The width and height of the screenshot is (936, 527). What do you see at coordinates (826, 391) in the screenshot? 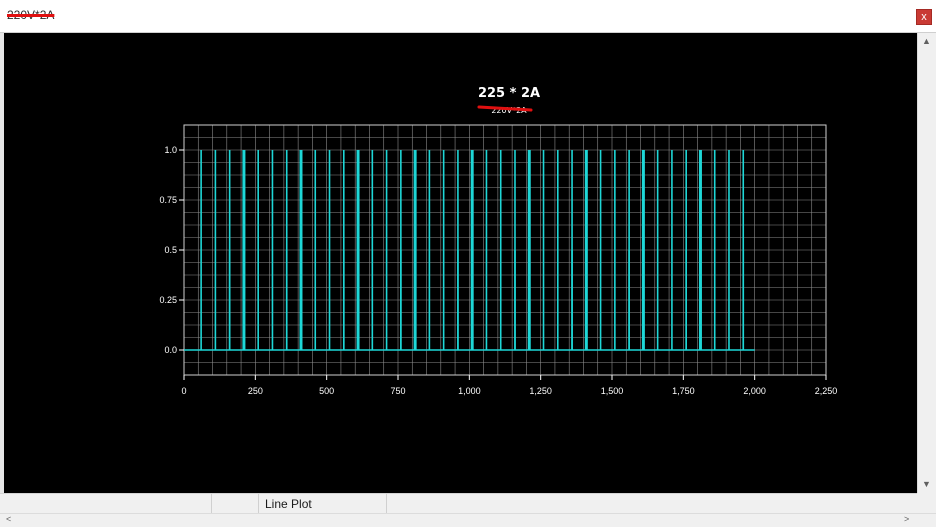
I see `x-tick-label: 2,250` at bounding box center [826, 391].